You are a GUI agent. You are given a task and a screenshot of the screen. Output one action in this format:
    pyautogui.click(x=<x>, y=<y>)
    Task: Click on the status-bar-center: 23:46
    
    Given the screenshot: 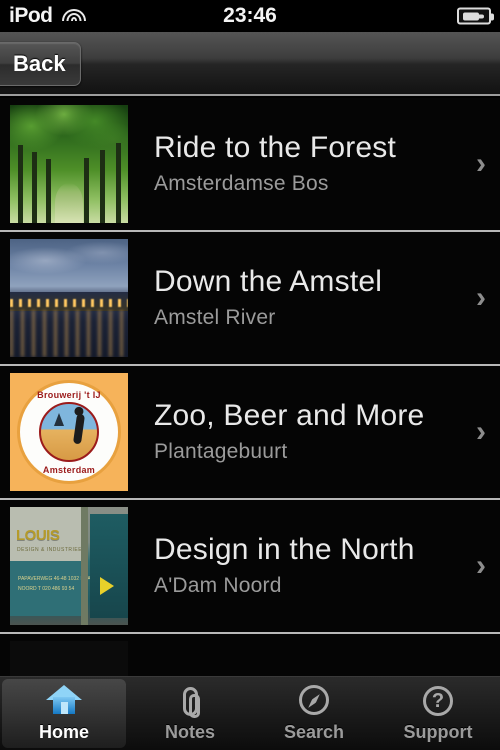 What is the action you would take?
    pyautogui.click(x=250, y=16)
    